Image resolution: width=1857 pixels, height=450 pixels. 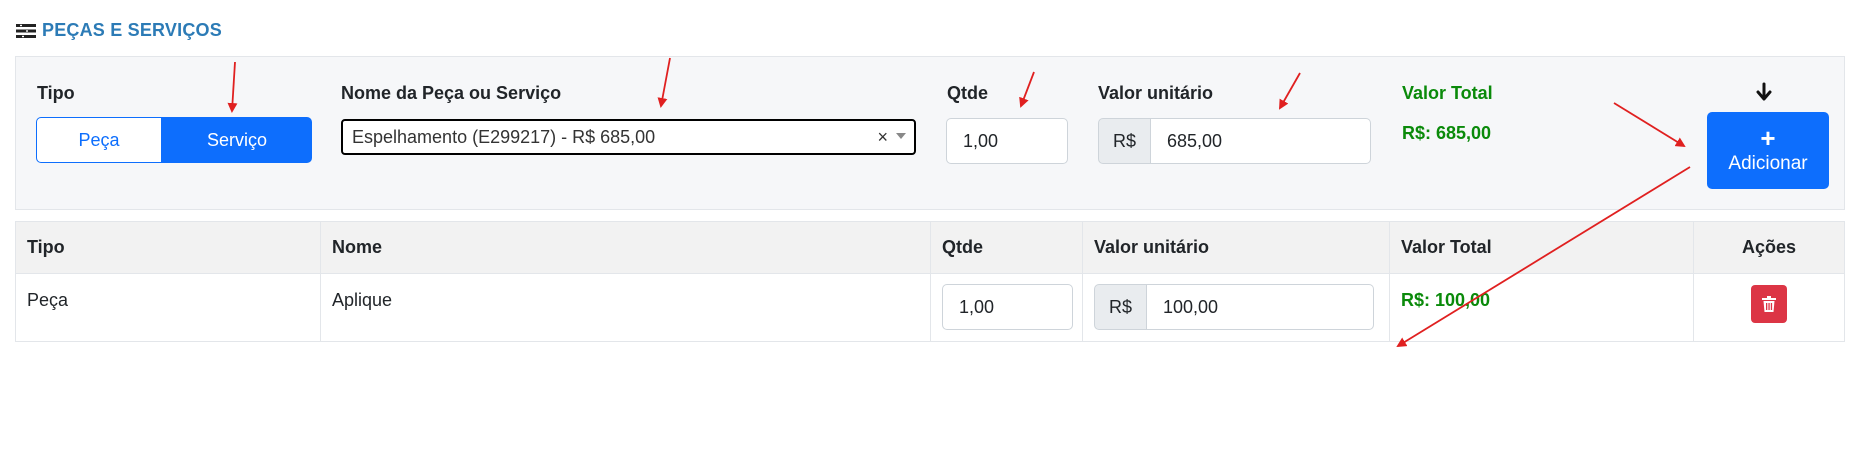 What do you see at coordinates (1236, 247) in the screenshot?
I see `column-header-valor-unitario: Valor unitário` at bounding box center [1236, 247].